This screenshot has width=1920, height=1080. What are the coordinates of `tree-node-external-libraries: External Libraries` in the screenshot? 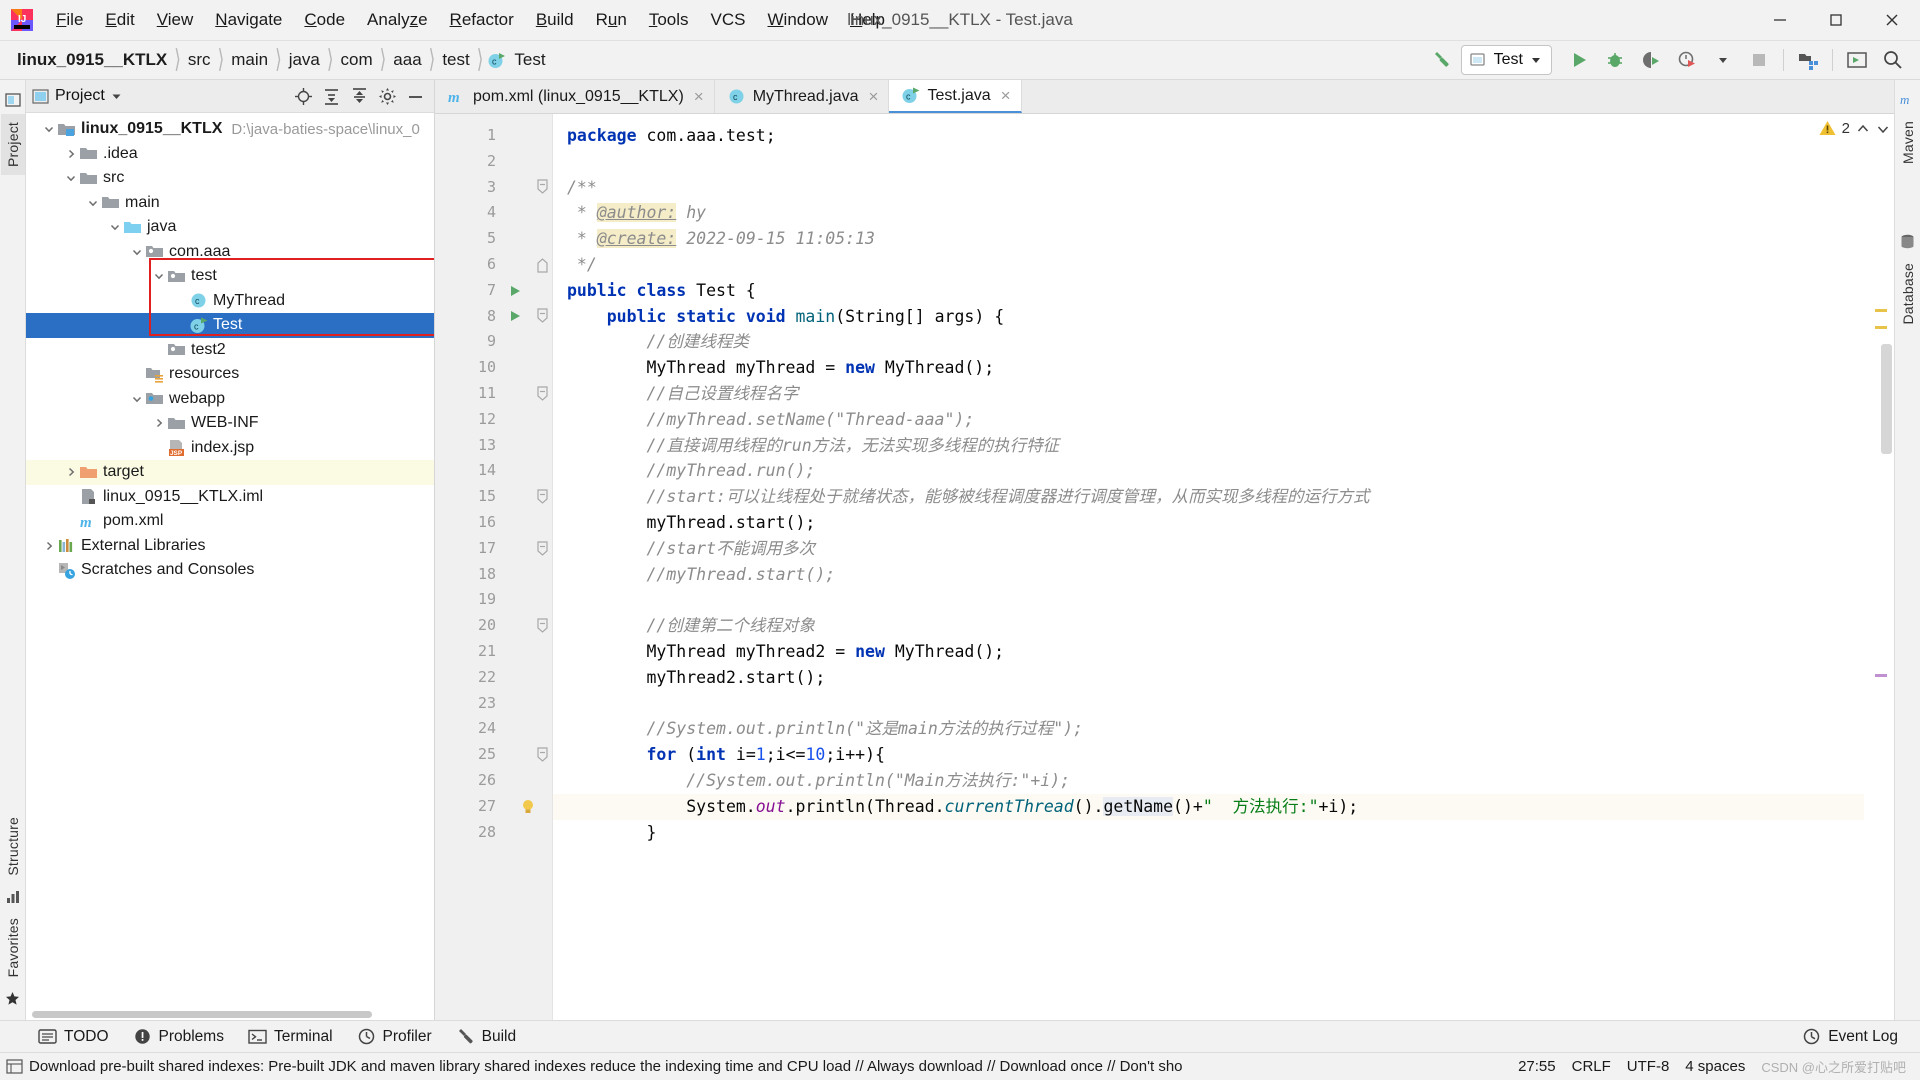 It's located at (230, 546).